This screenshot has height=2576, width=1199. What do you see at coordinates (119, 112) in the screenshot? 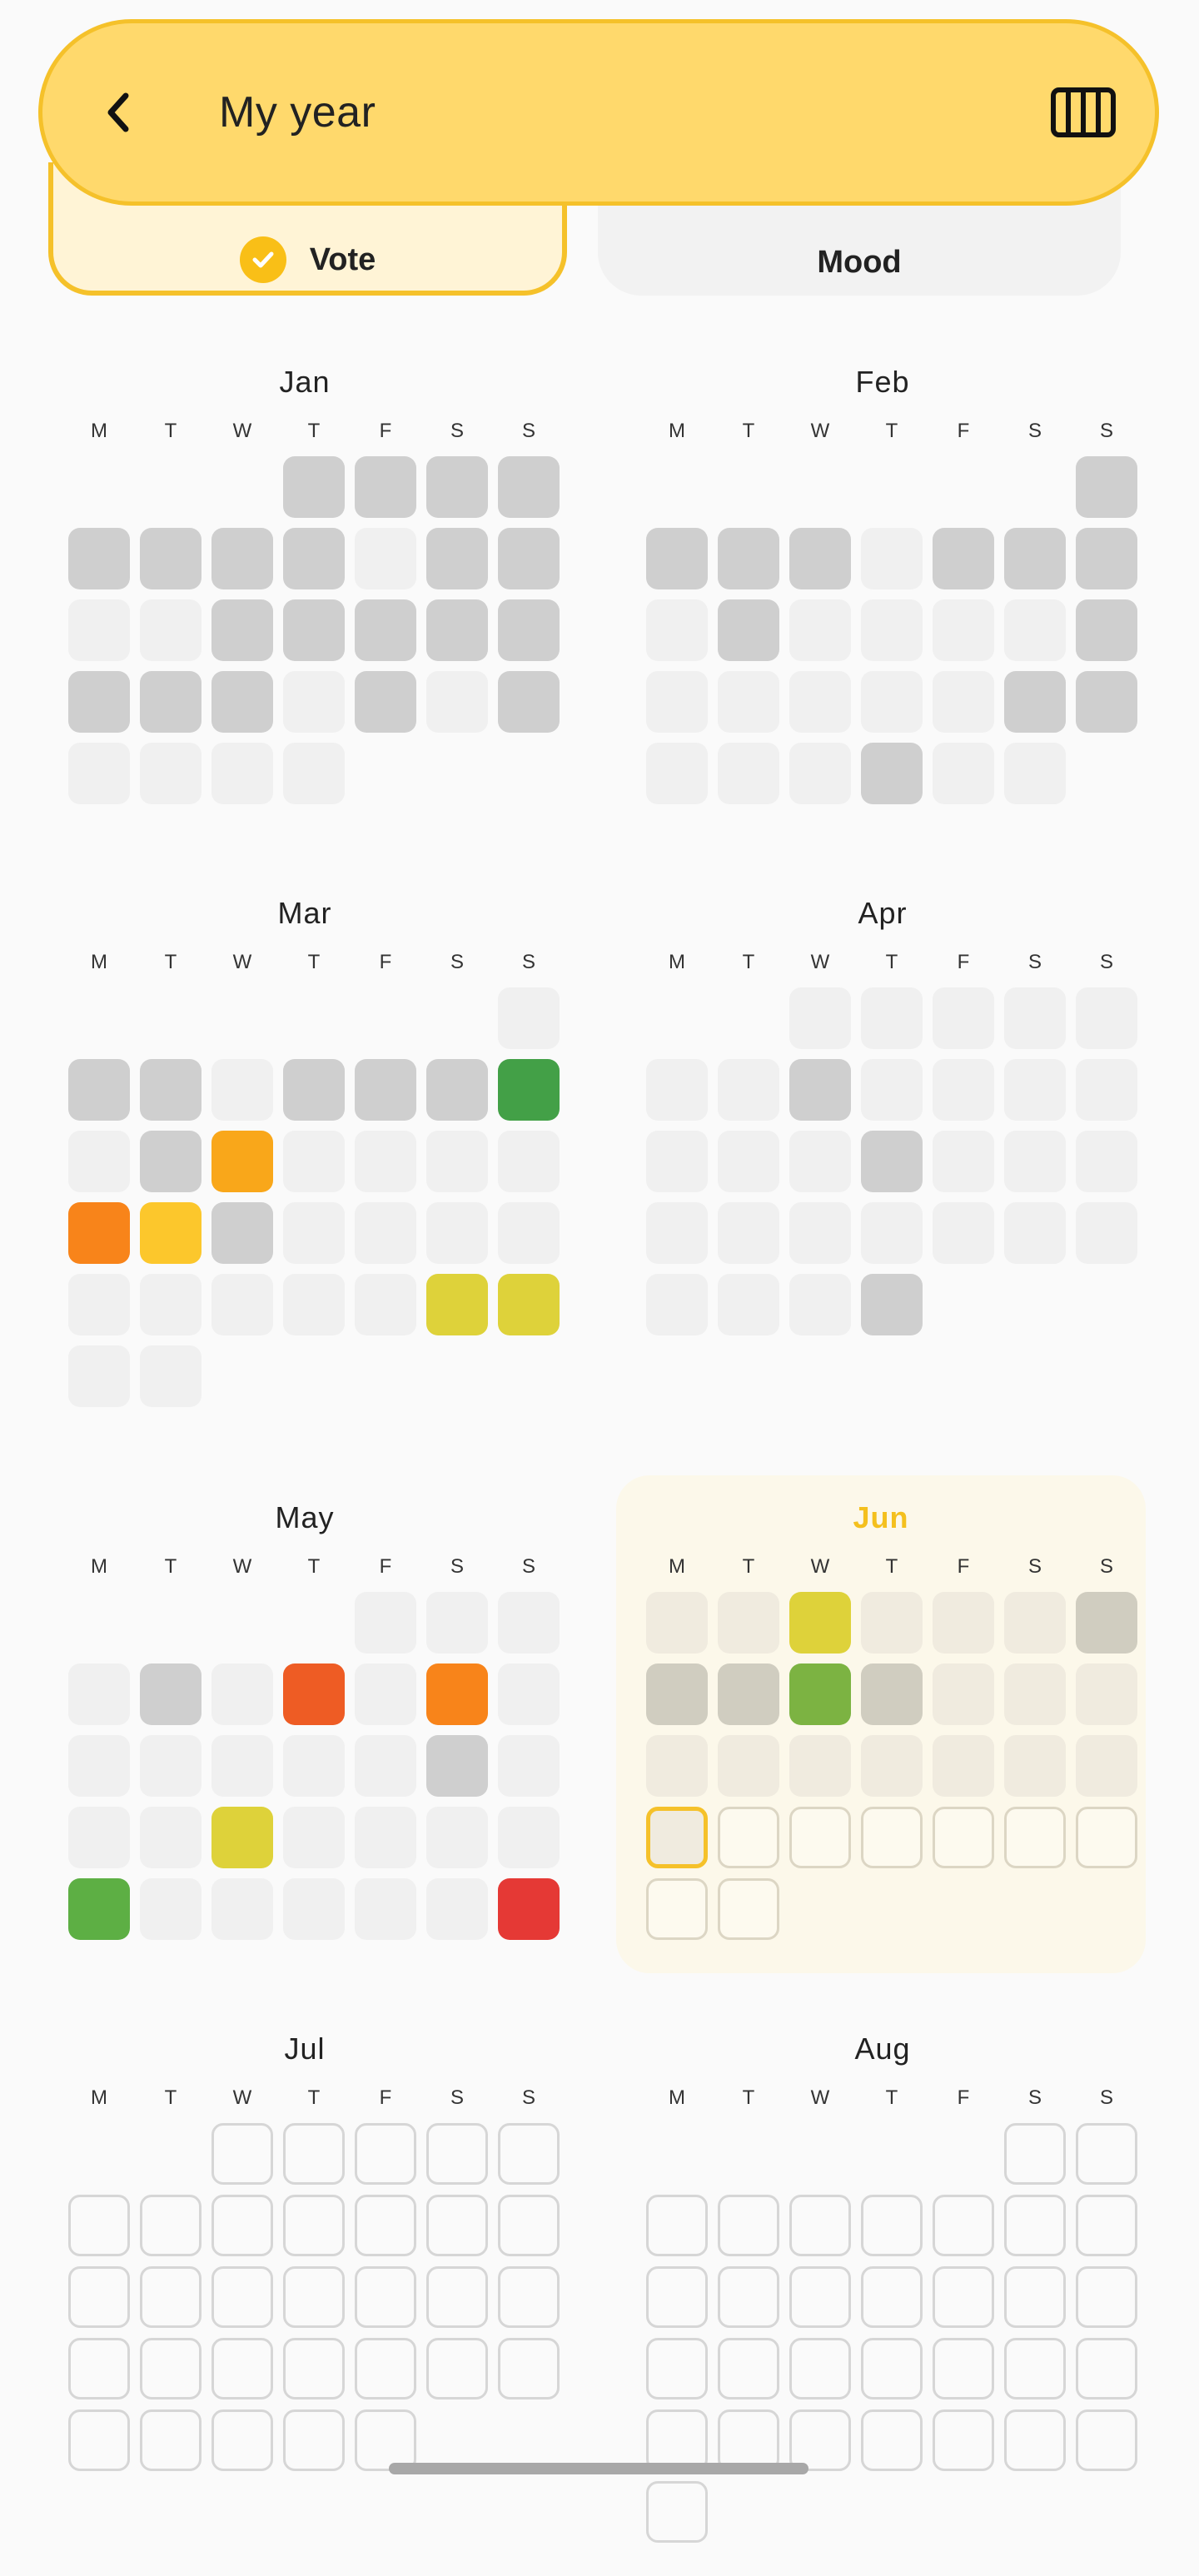
I see `back-button` at bounding box center [119, 112].